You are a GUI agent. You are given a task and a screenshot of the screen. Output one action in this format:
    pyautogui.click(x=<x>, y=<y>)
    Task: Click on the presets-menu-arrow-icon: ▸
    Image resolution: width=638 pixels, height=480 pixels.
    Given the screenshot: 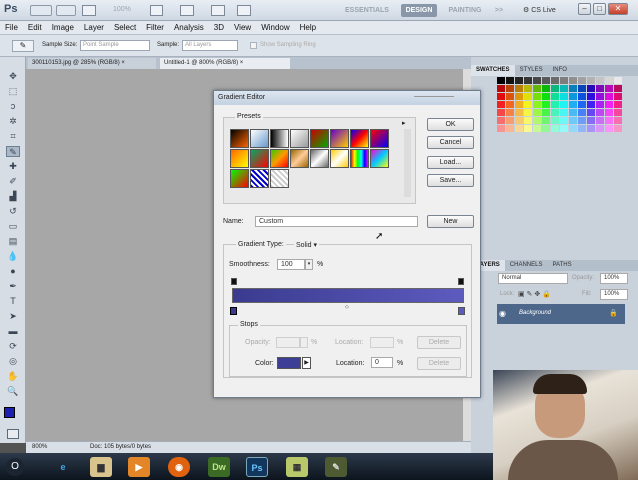 What is the action you would take?
    pyautogui.click(x=404, y=123)
    